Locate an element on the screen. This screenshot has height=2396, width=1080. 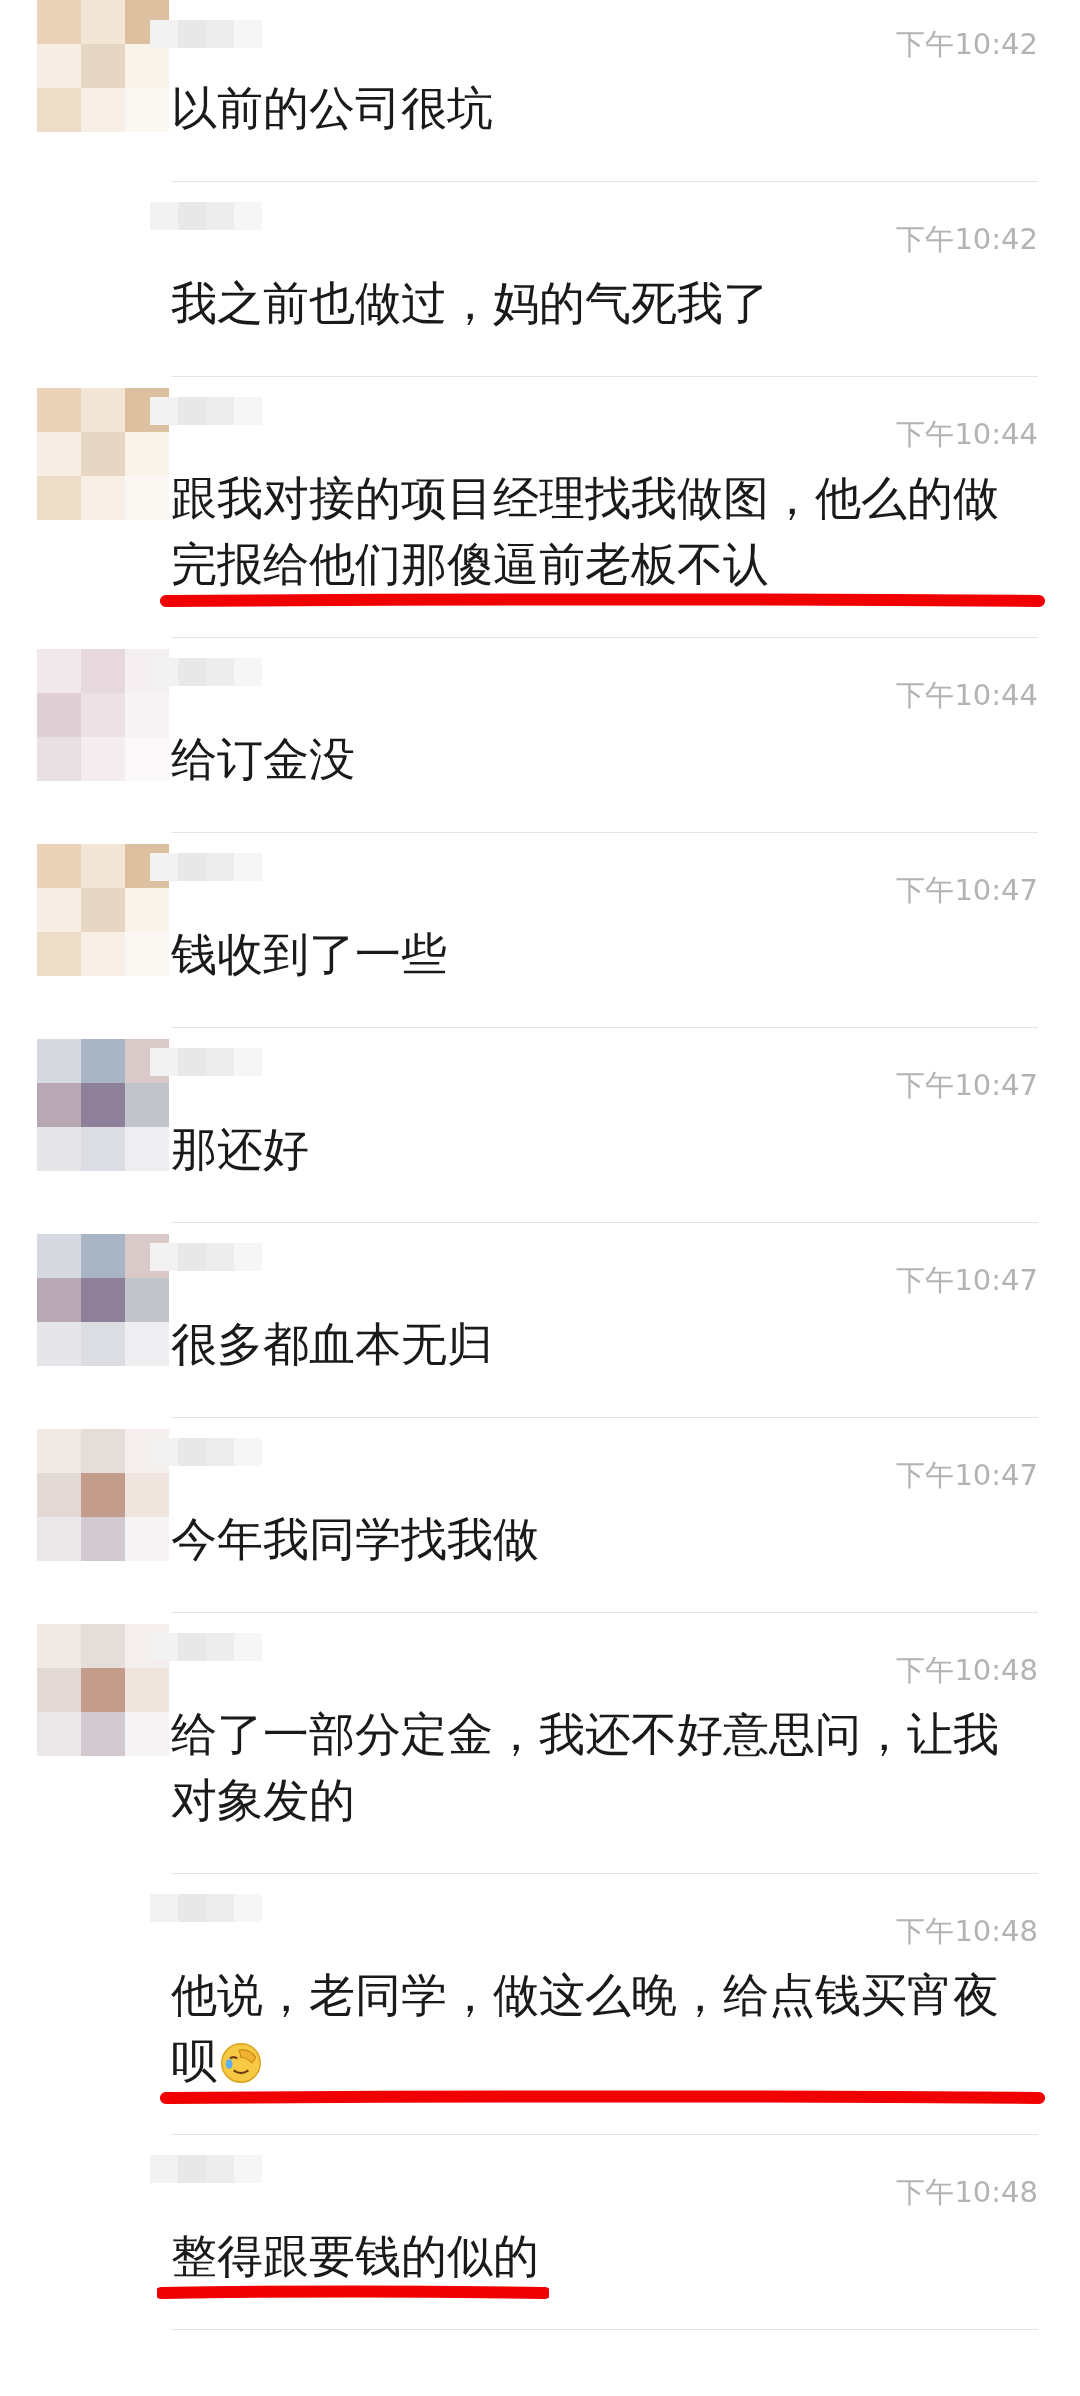
message-text: 给了一部分定金，我还不好意思问，让我对象发的 is located at coordinates (585, 1767).